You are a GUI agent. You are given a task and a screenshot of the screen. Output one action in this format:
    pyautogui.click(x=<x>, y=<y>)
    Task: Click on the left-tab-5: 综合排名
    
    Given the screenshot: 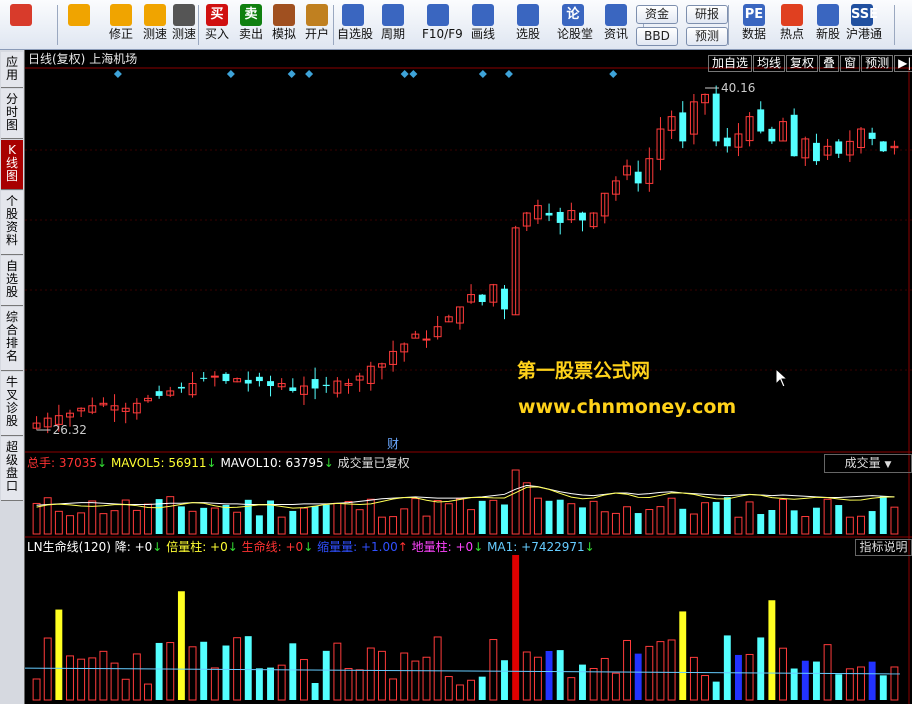 What is the action you would take?
    pyautogui.click(x=12, y=339)
    